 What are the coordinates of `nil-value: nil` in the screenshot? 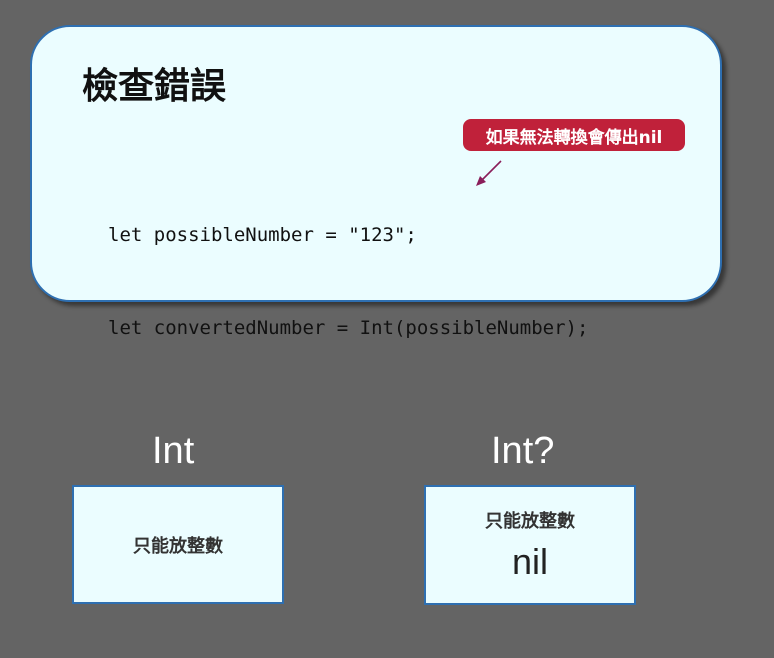 It's located at (530, 561).